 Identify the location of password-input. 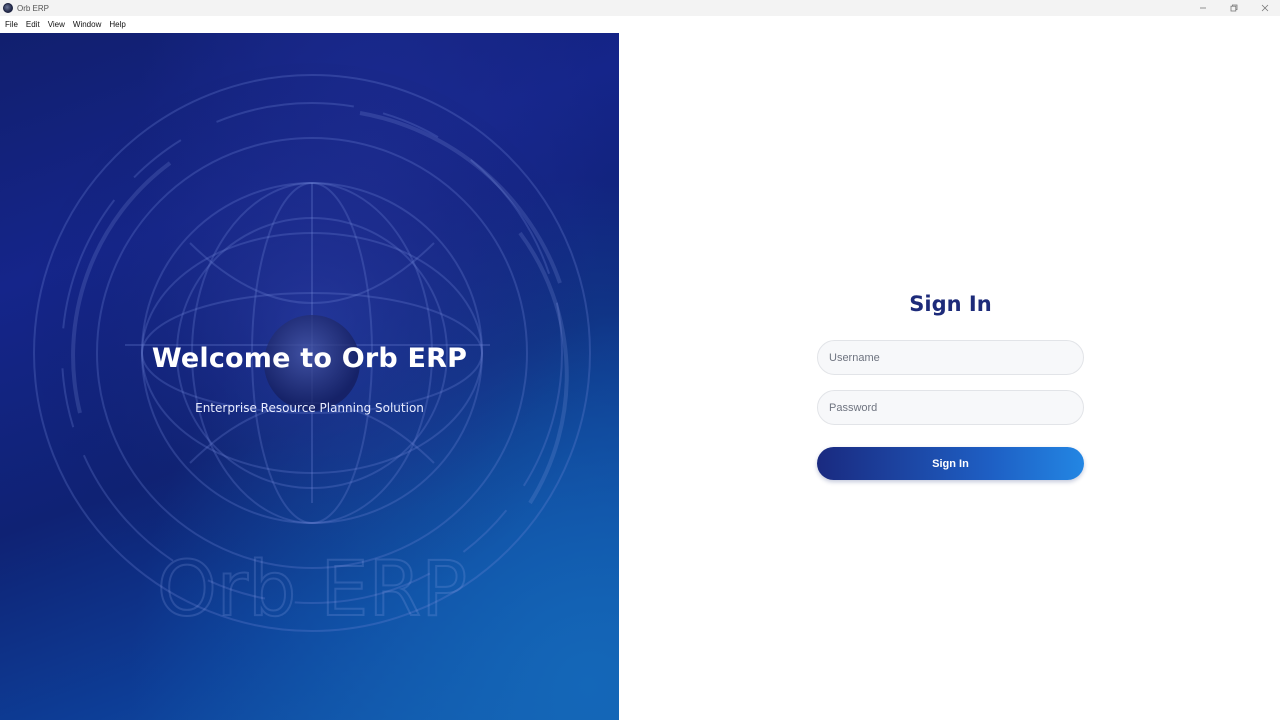
(950, 407).